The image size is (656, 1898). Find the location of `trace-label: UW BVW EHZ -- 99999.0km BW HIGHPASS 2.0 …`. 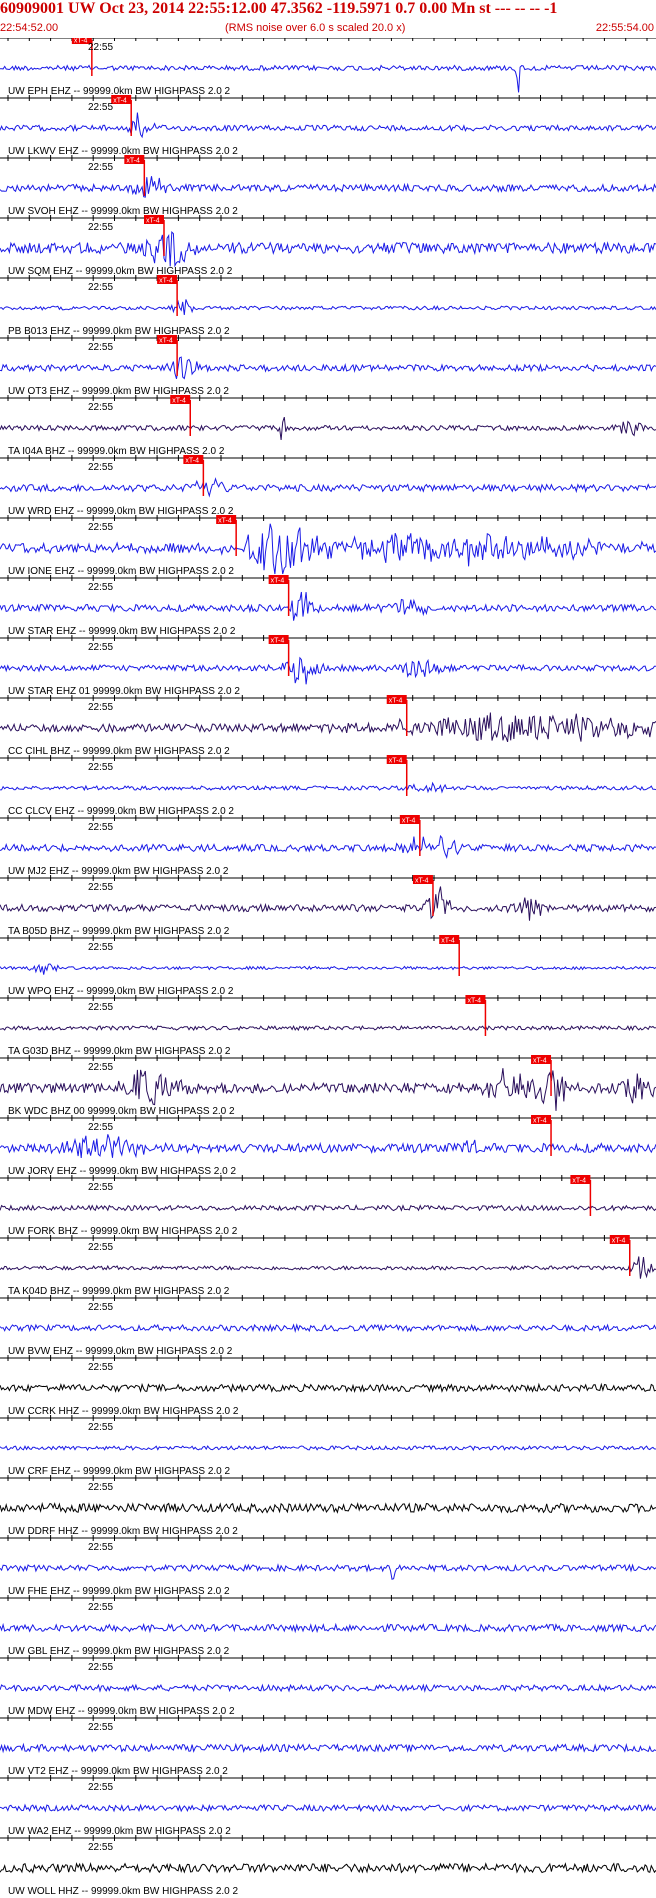

trace-label: UW BVW EHZ -- 99999.0km BW HIGHPASS 2.0 … is located at coordinates (120, 1351).